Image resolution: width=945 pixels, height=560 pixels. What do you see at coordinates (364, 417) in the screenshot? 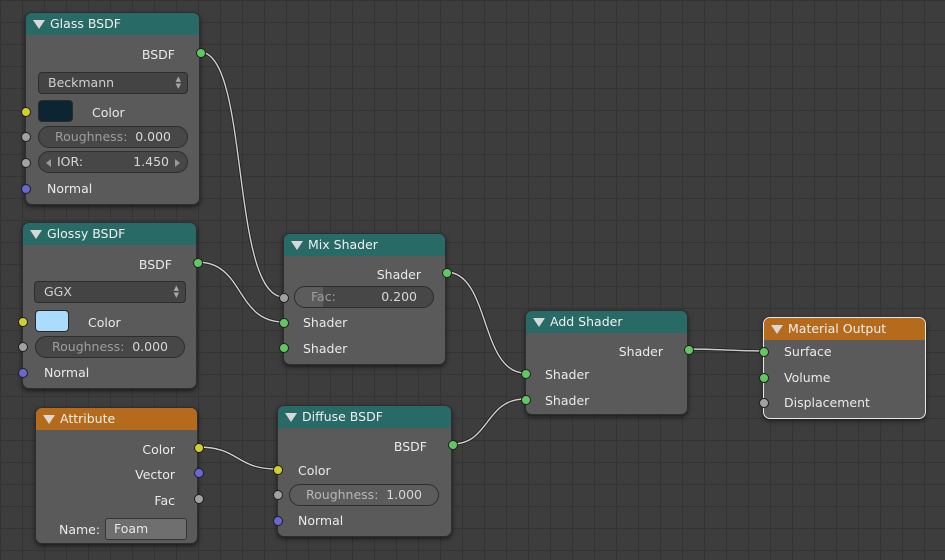
I see `diffuse-bsdf-header: Diffuse BSDF` at bounding box center [364, 417].